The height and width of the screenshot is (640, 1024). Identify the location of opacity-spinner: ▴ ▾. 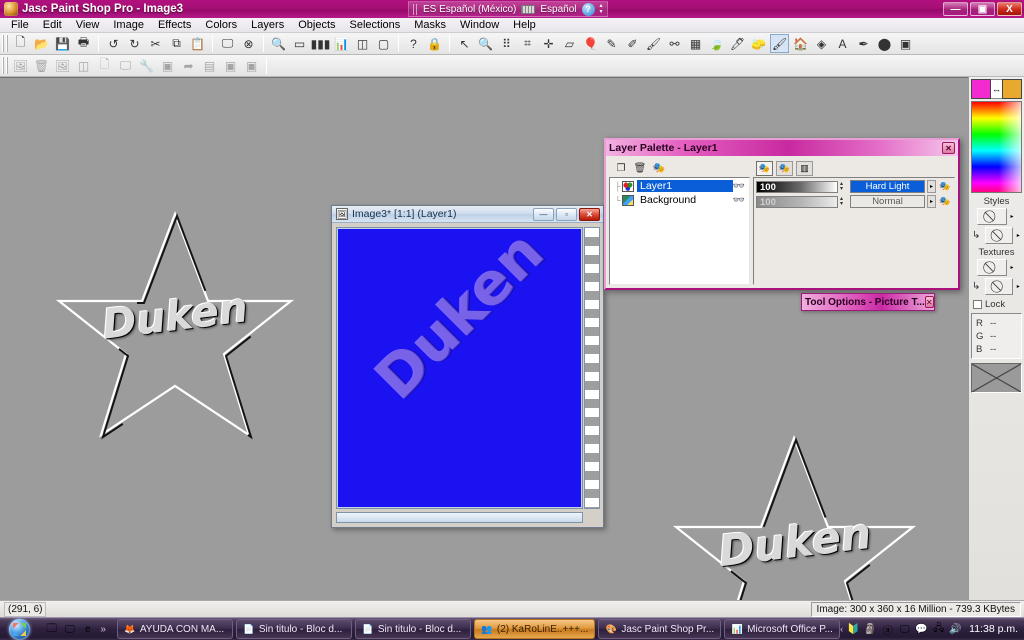
(844, 202).